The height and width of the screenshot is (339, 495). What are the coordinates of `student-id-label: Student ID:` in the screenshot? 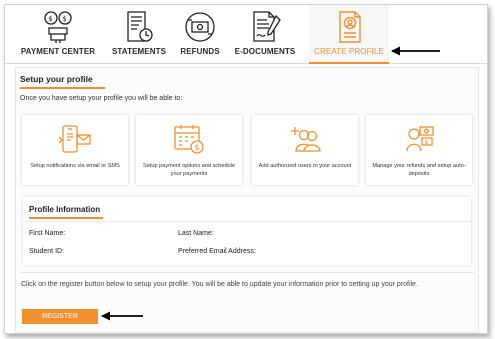 It's located at (47, 251).